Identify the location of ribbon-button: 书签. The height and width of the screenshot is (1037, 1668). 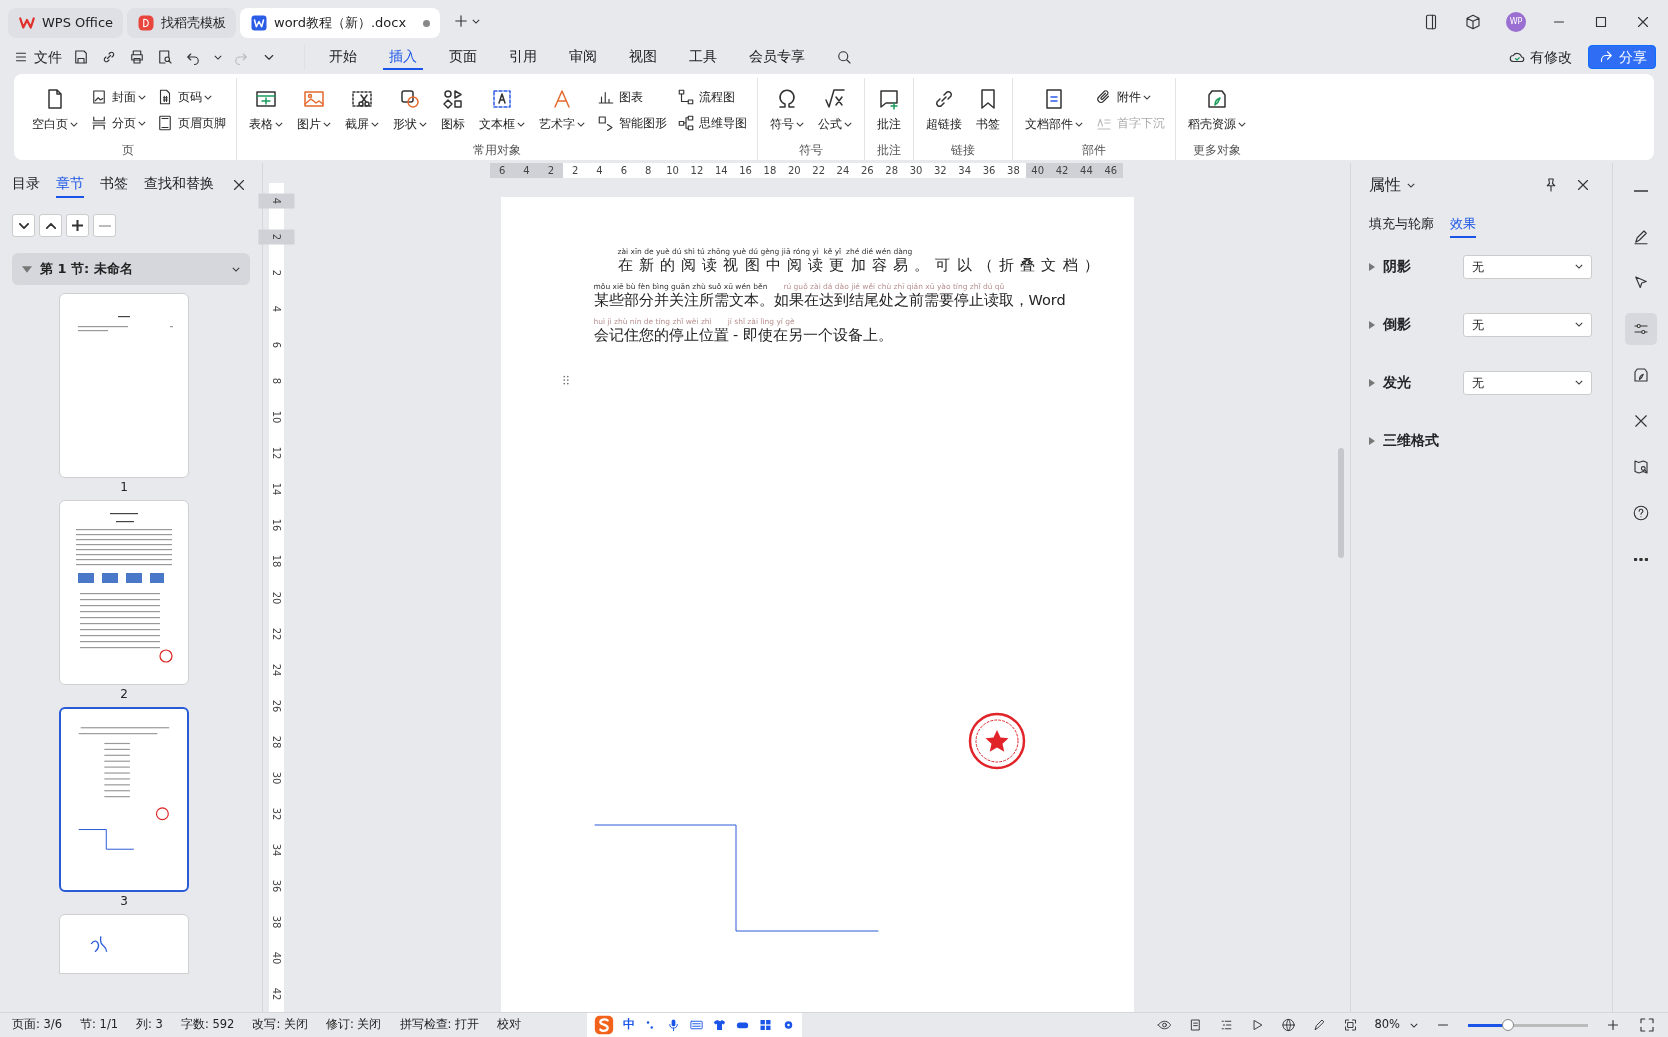
(988, 110).